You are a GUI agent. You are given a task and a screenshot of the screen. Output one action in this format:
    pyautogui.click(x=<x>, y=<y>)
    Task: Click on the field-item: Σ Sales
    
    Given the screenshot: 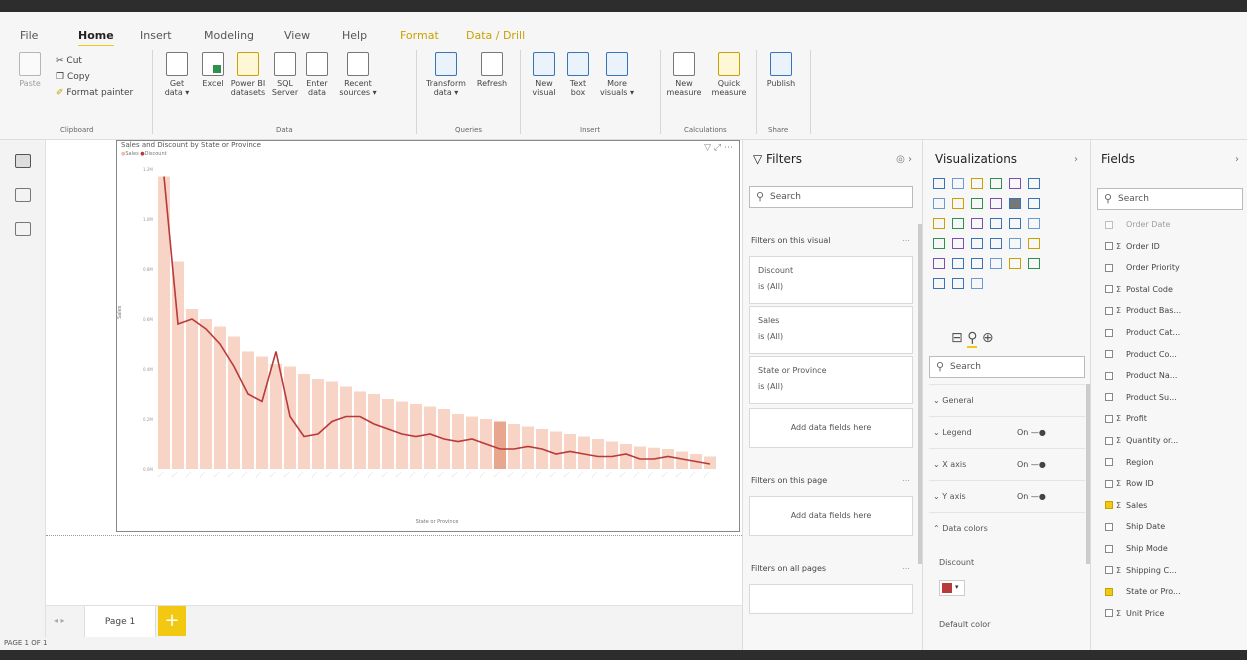 What is the action you would take?
    pyautogui.click(x=1126, y=511)
    